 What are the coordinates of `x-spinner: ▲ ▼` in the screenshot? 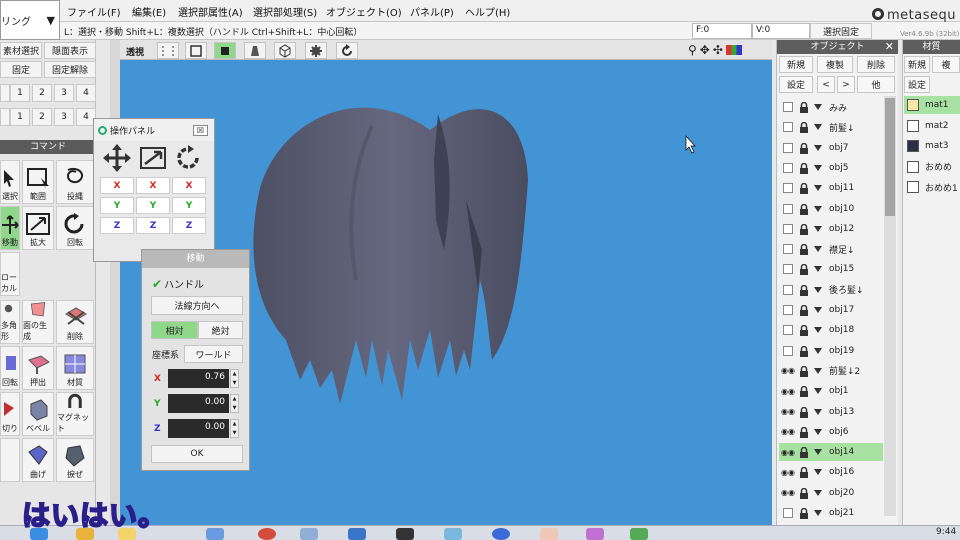 It's located at (234, 378).